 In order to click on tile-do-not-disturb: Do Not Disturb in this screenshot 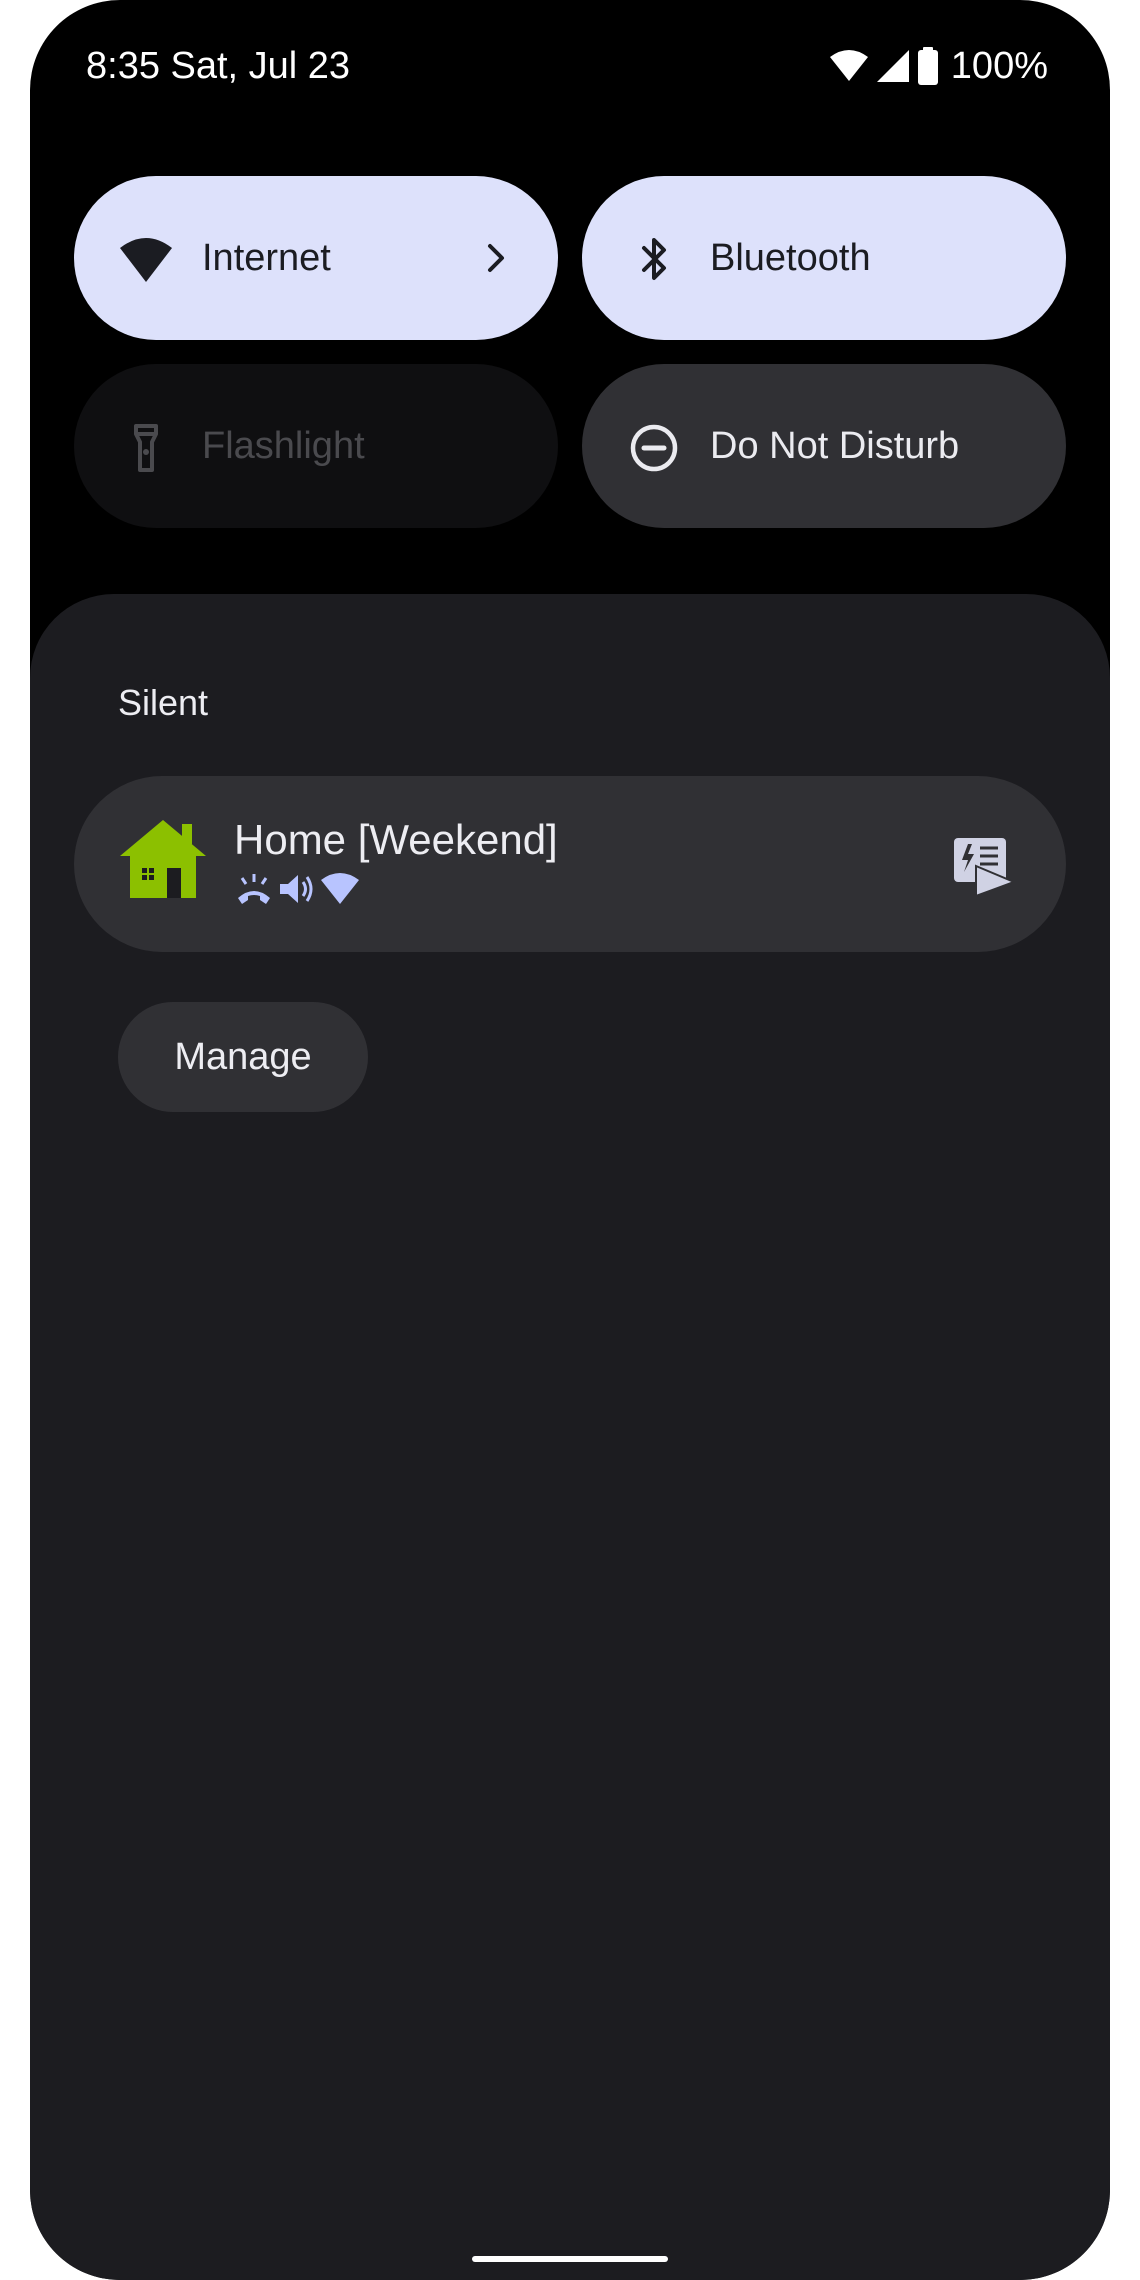, I will do `click(824, 446)`.